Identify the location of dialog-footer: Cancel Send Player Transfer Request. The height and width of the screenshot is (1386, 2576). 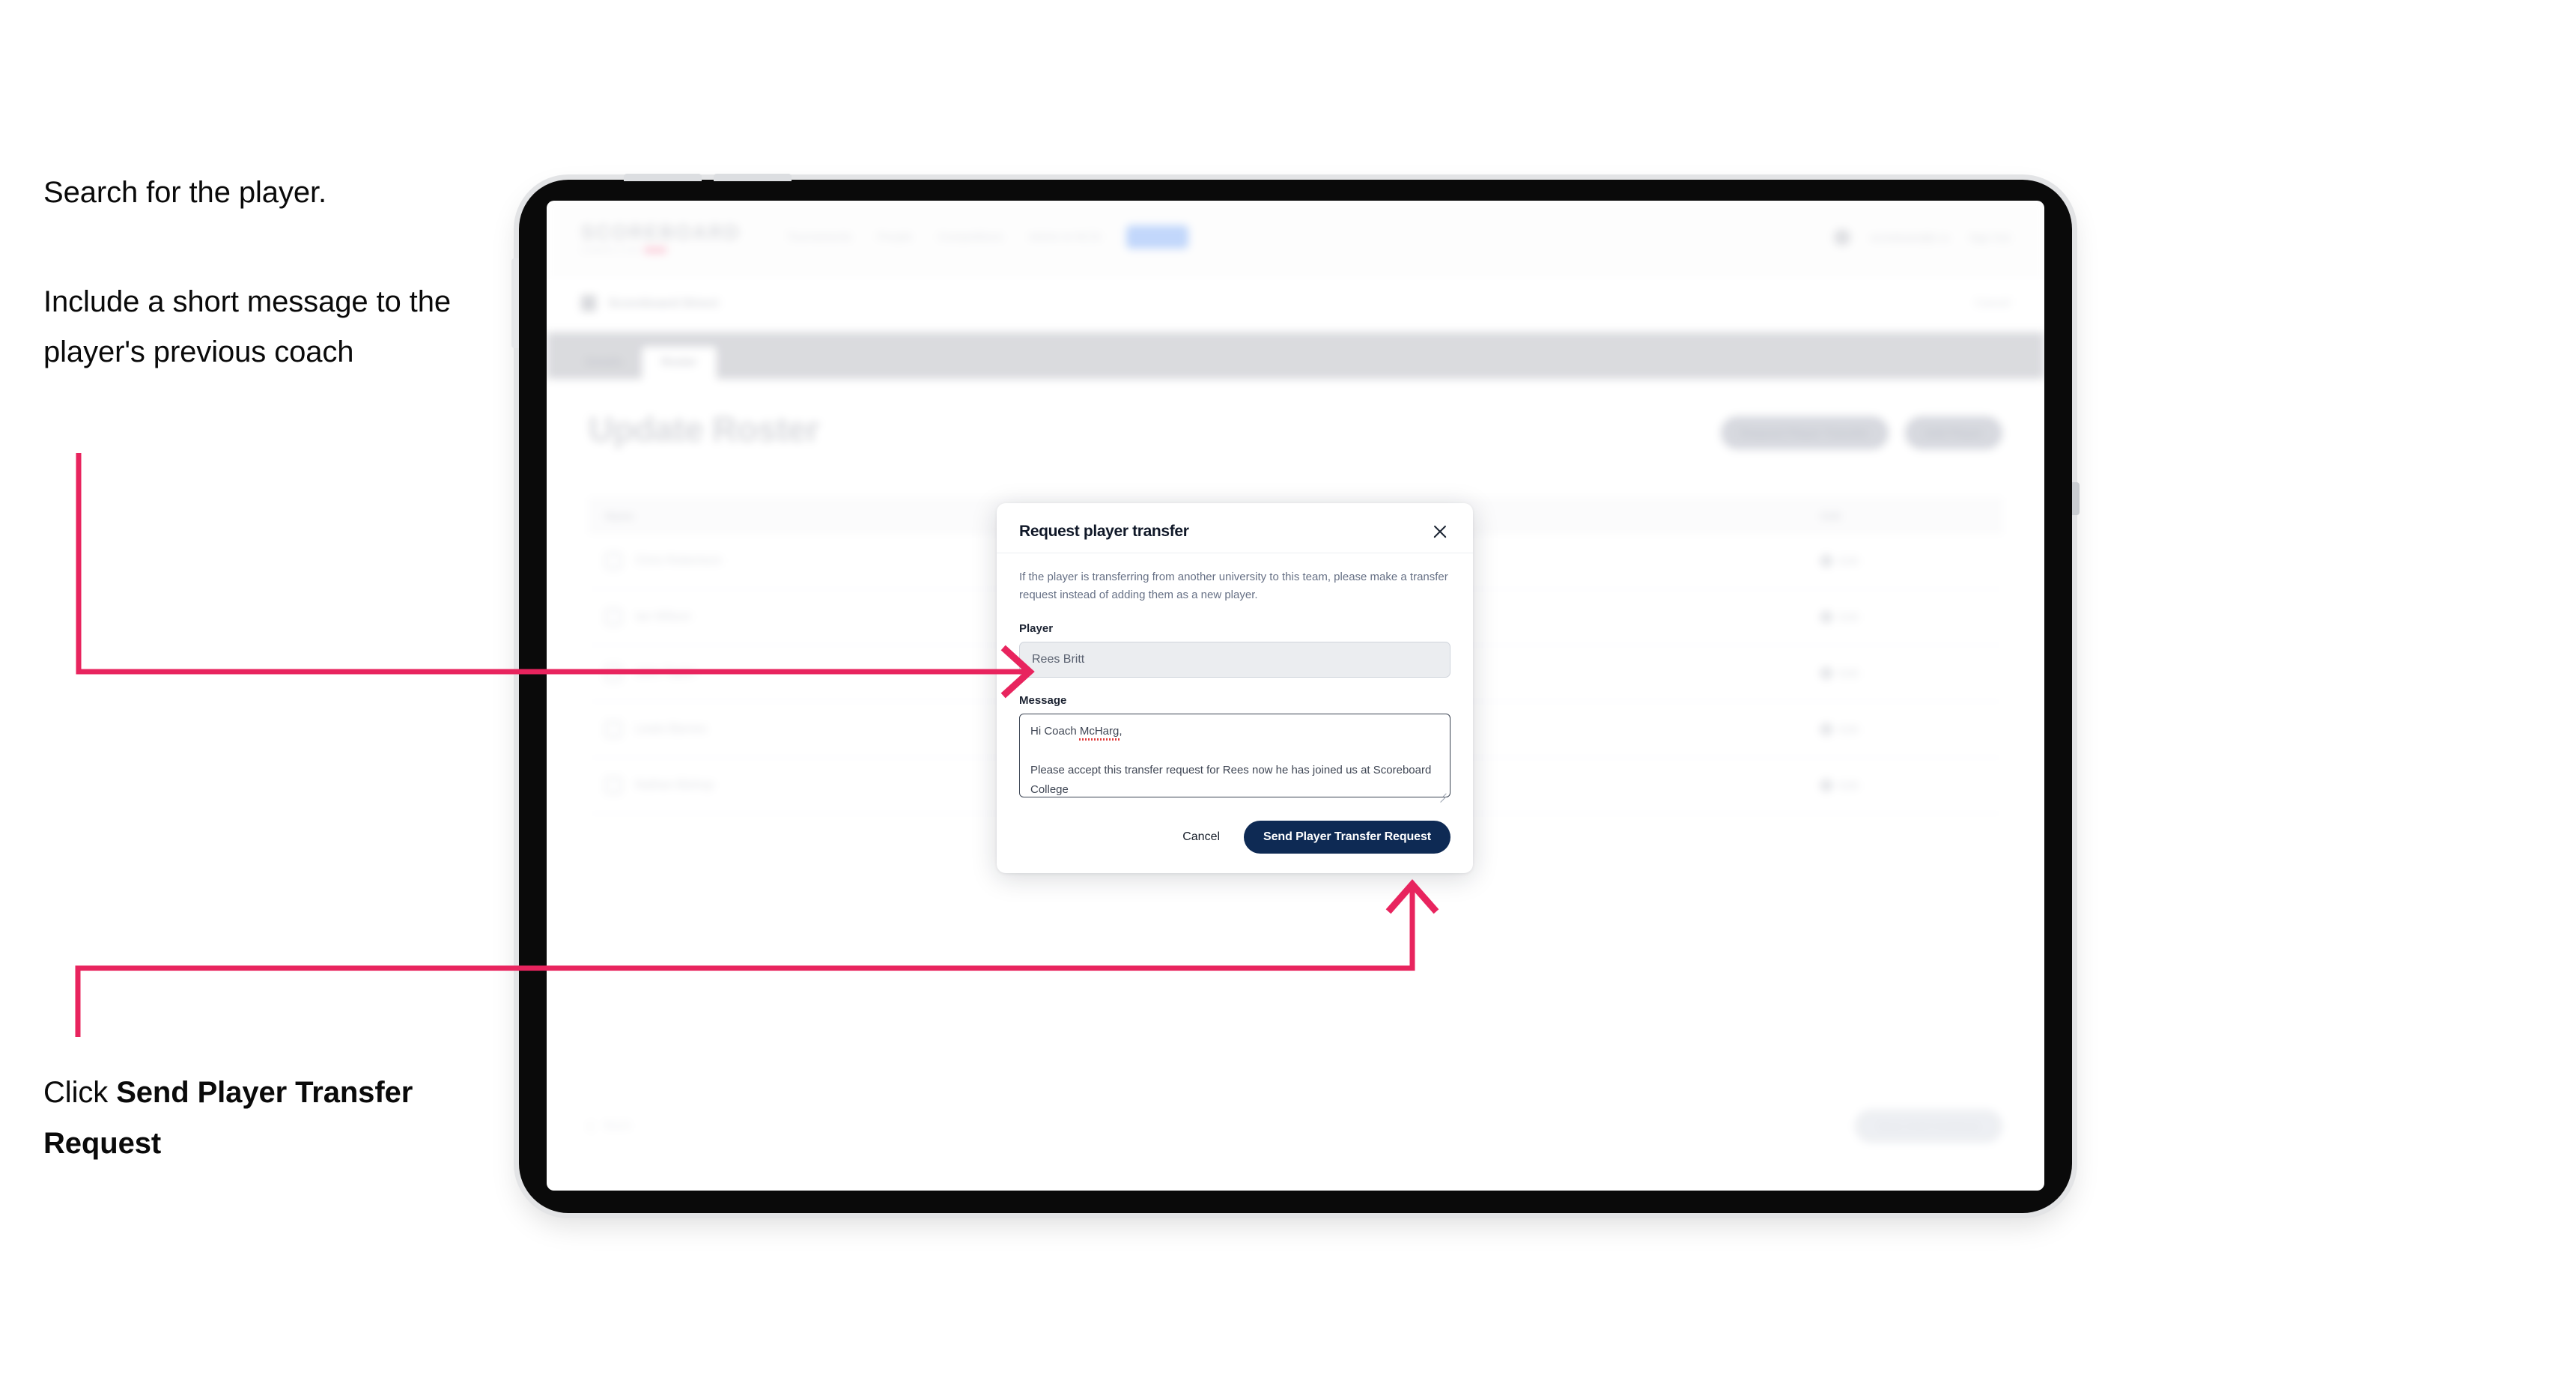
(1235, 838).